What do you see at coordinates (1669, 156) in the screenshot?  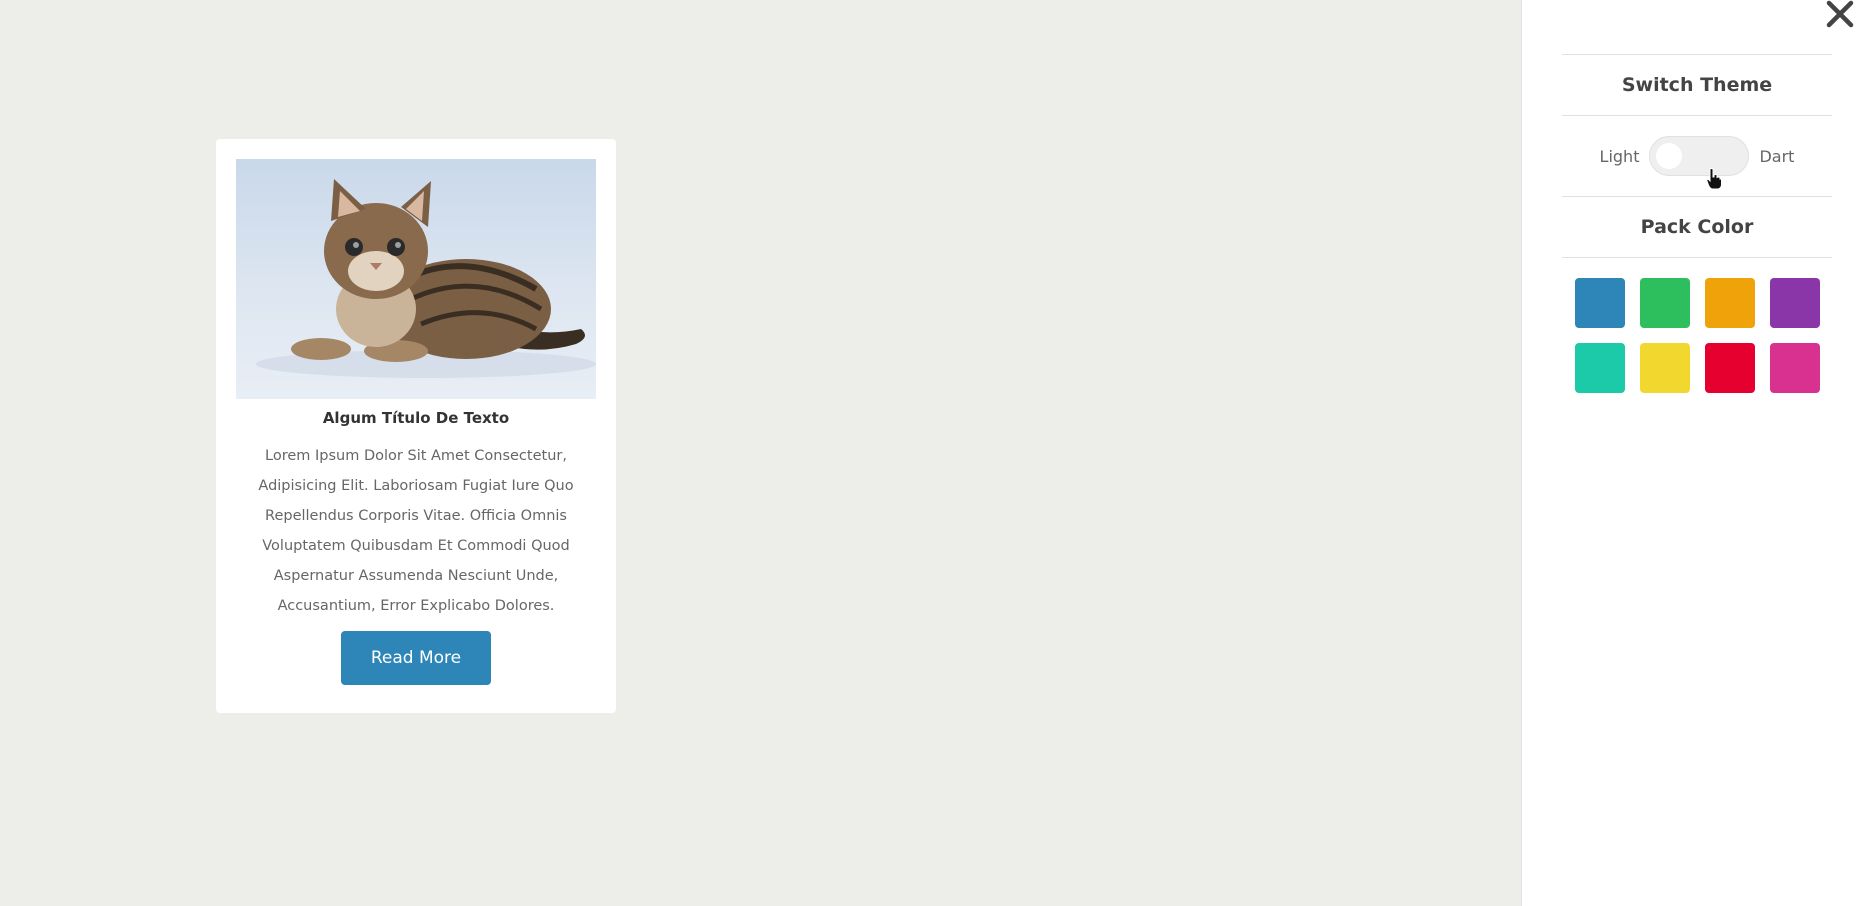 I see `toggle-knob` at bounding box center [1669, 156].